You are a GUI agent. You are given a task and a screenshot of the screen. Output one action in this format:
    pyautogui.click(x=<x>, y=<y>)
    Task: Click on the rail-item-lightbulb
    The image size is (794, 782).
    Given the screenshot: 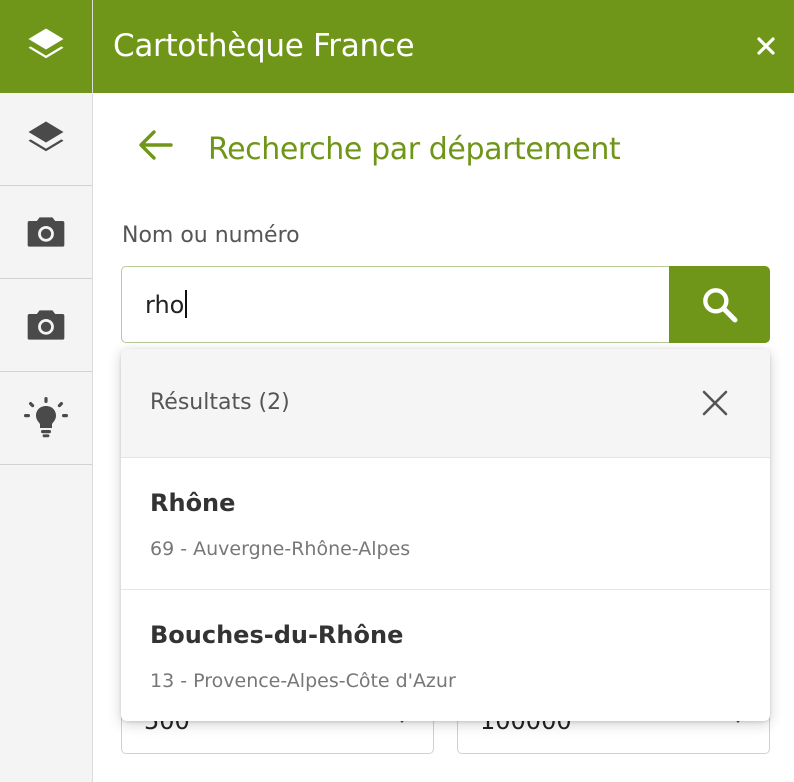 What is the action you would take?
    pyautogui.click(x=46, y=418)
    